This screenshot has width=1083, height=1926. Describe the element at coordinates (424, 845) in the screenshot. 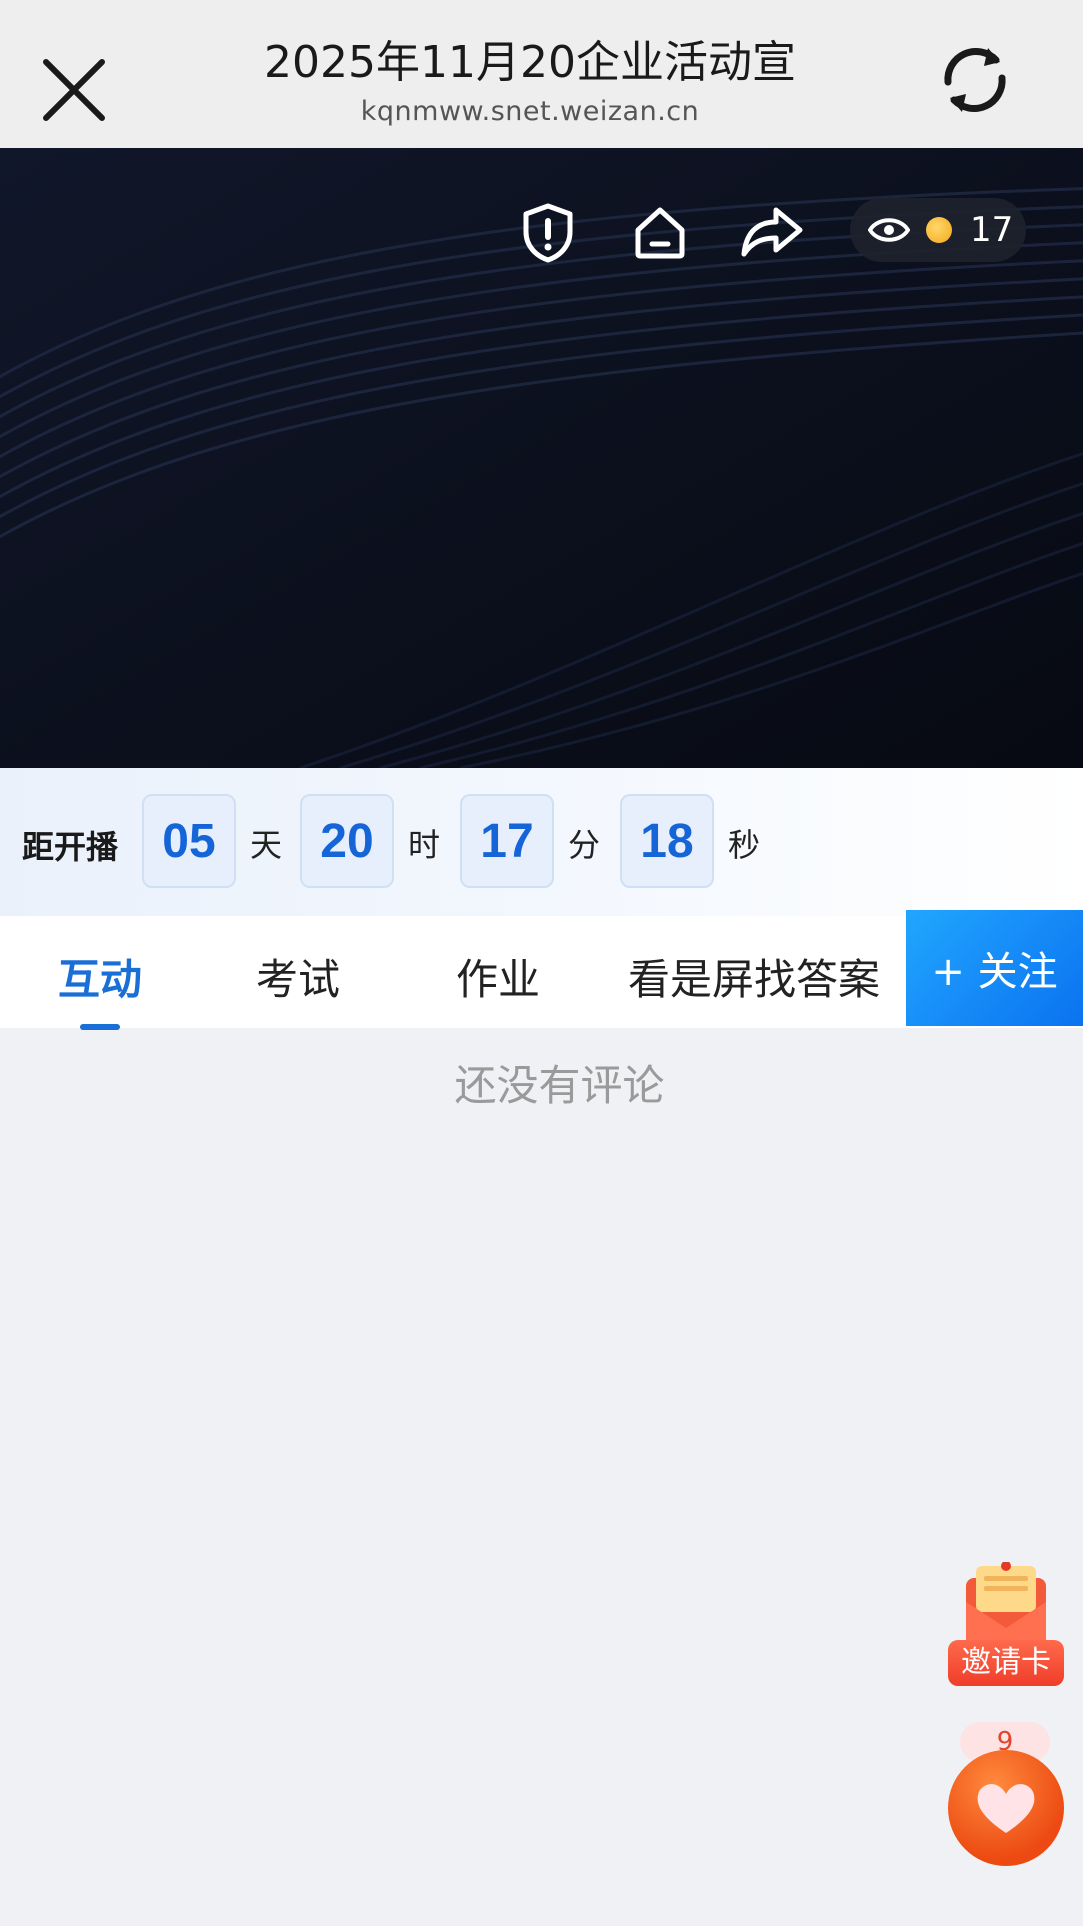

I see `countdown-hours-unit: 时` at that location.